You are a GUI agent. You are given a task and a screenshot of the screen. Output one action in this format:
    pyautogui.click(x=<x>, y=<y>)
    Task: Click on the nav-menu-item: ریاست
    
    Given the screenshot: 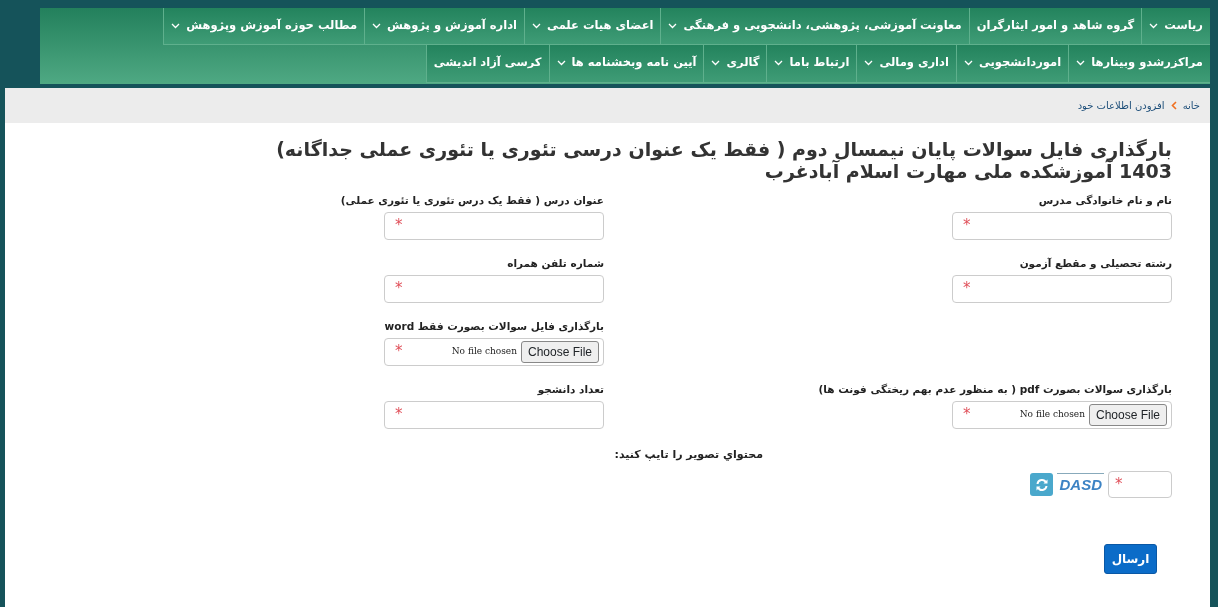 What is the action you would take?
    pyautogui.click(x=1175, y=27)
    